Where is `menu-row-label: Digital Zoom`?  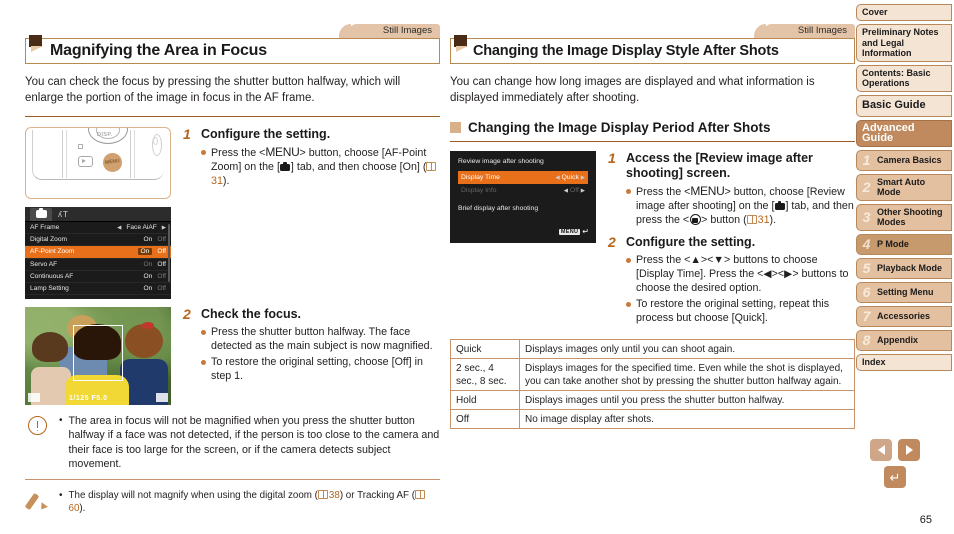
menu-row-label: Digital Zoom is located at coordinates (49, 240).